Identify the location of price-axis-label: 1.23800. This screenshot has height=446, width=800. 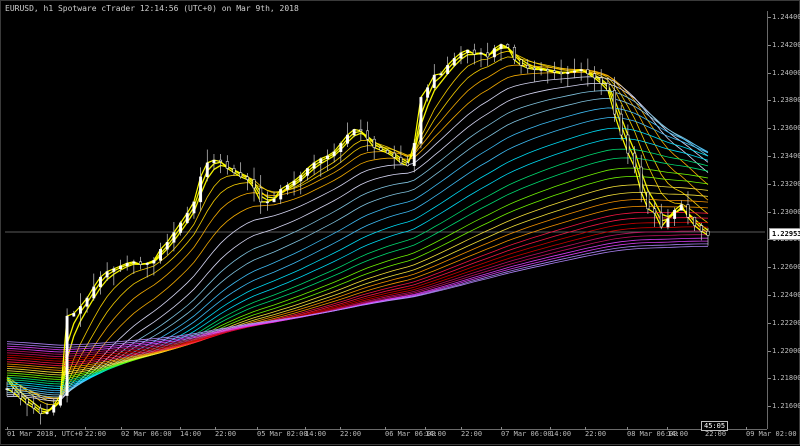
(786, 100).